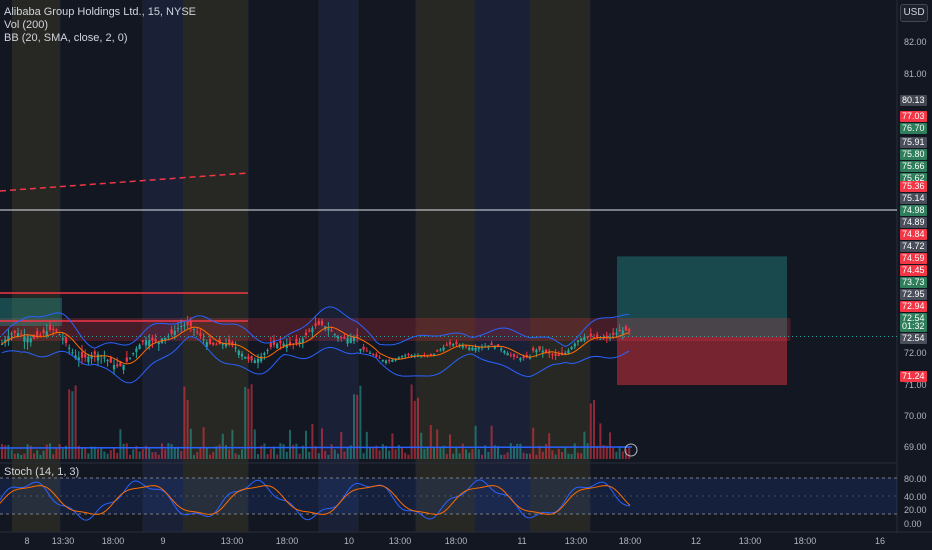 This screenshot has width=932, height=550. What do you see at coordinates (41, 472) in the screenshot?
I see `stoch-legend: Stoch (14, 1, 3)` at bounding box center [41, 472].